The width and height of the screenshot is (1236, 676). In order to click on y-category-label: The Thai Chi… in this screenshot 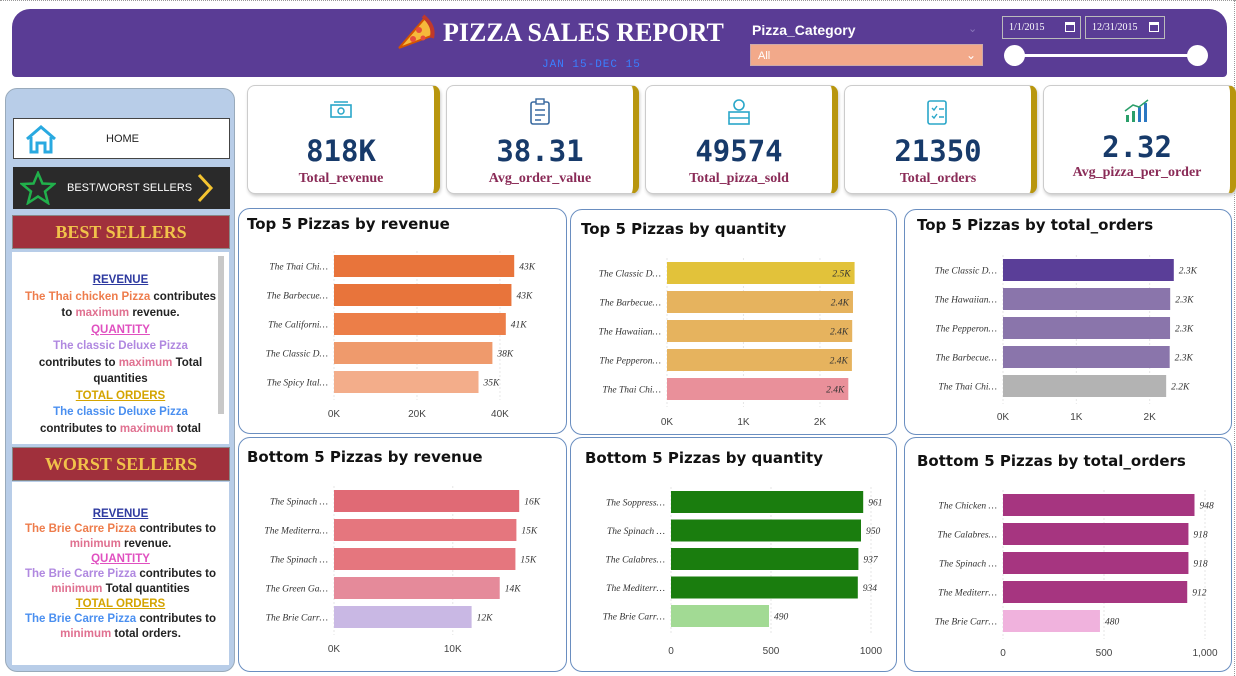, I will do `click(631, 391)`.